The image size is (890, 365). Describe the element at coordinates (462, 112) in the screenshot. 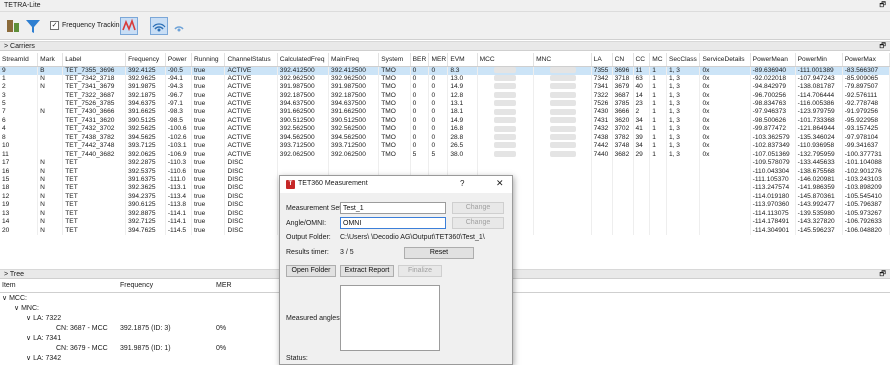

I see `table-cell: 18.1` at that location.